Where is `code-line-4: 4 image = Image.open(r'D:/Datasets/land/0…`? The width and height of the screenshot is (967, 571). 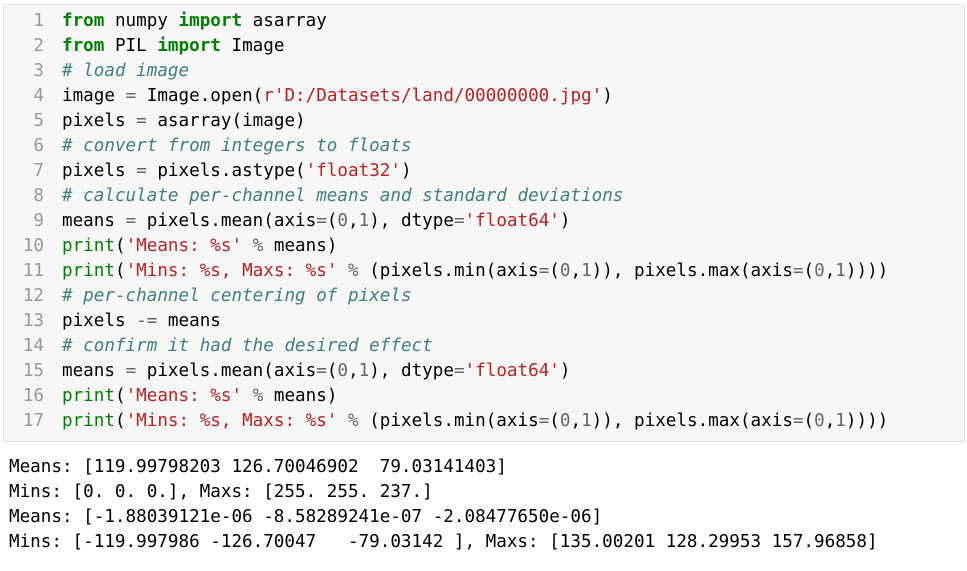 code-line-4: 4 image = Image.open(r'D:/Datasets/land/0… is located at coordinates (308, 96).